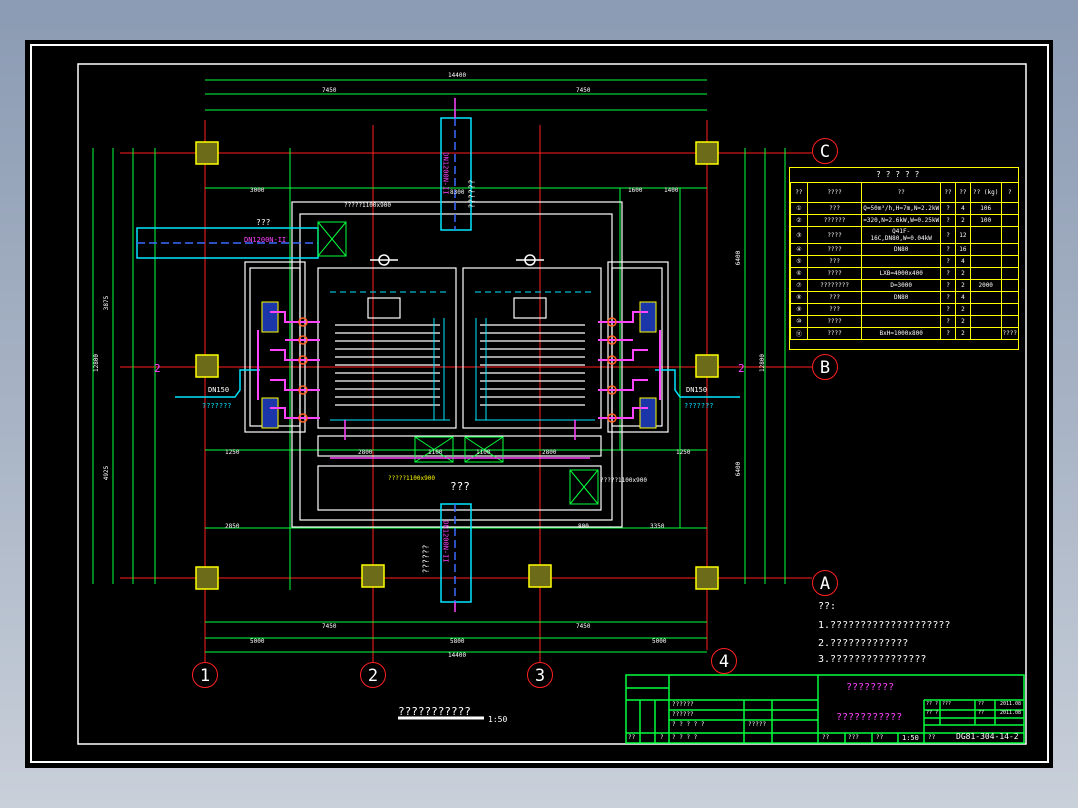 The image size is (1078, 808). What do you see at coordinates (426, 559) in the screenshot?
I see `pipe-bottom-note: ??????` at bounding box center [426, 559].